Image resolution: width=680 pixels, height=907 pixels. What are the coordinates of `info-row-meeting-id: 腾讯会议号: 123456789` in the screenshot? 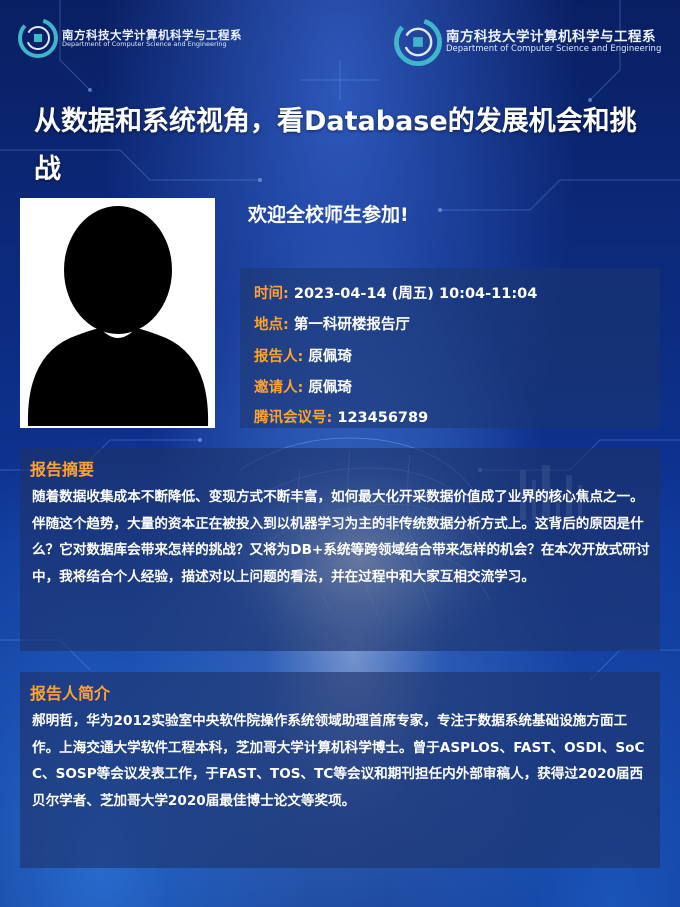 It's located at (341, 416).